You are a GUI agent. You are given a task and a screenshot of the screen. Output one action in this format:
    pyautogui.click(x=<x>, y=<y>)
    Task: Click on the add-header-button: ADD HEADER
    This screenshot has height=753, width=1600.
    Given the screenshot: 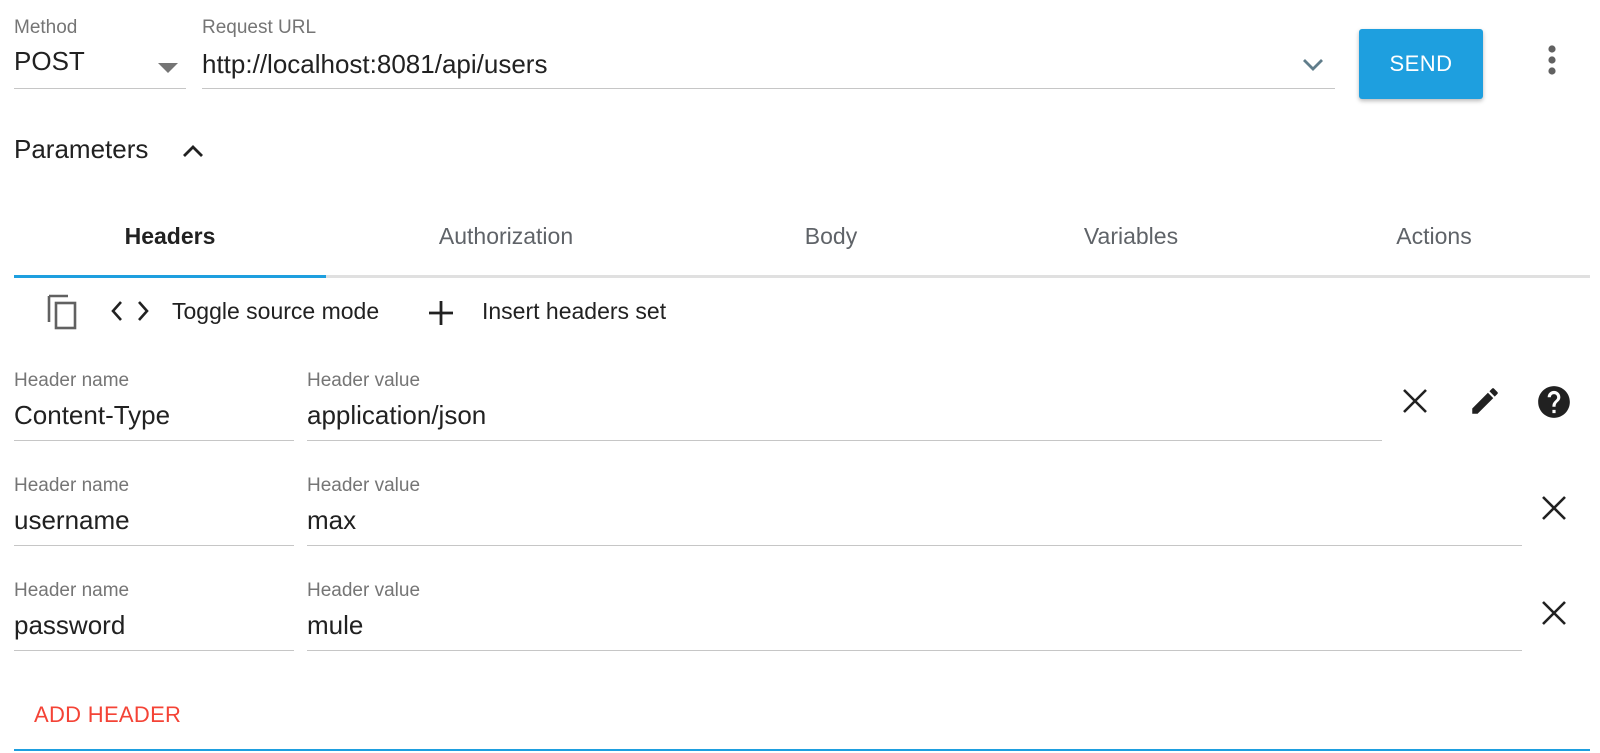 What is the action you would take?
    pyautogui.click(x=107, y=715)
    